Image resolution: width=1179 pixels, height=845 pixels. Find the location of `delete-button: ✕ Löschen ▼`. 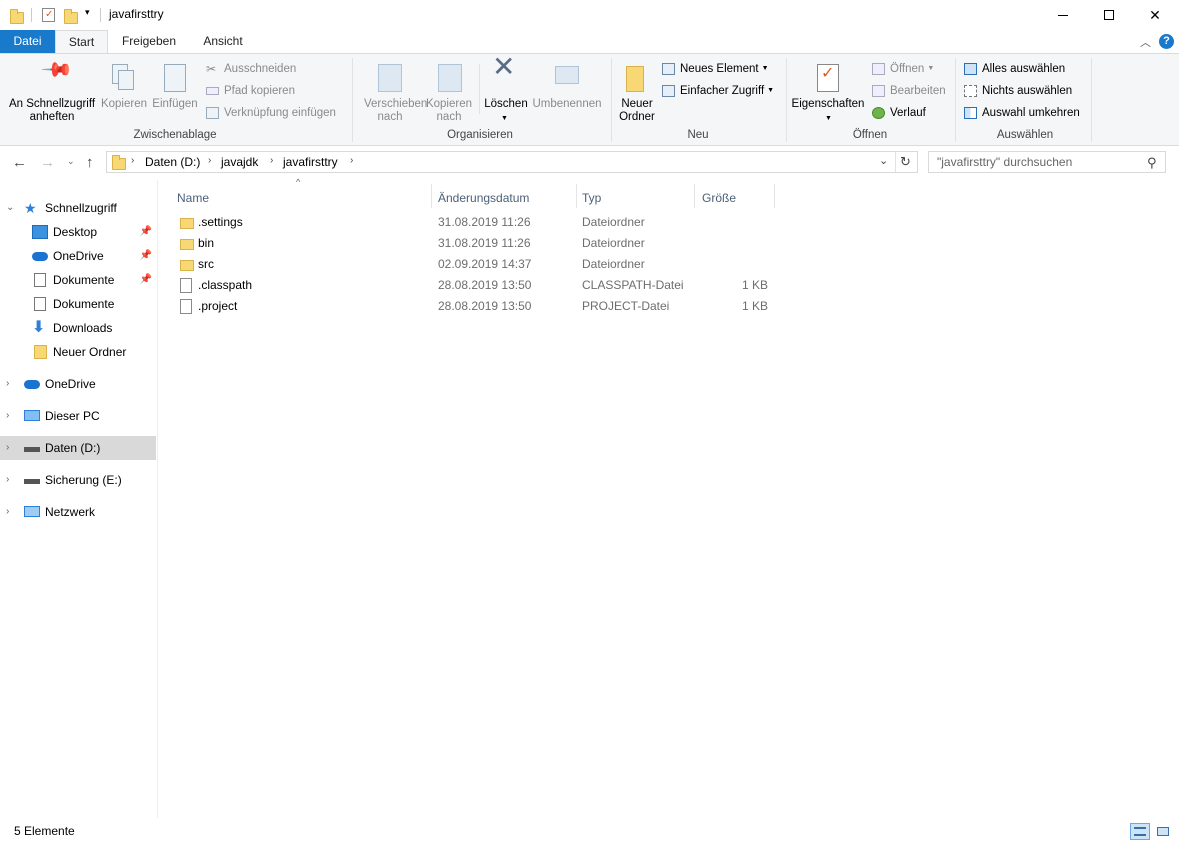

delete-button: ✕ Löschen ▼ is located at coordinates (506, 91).